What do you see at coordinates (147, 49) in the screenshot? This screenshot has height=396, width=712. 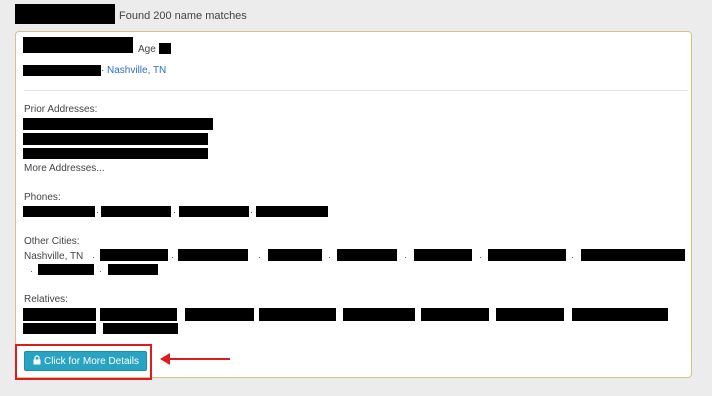 I see `age-label: Age` at bounding box center [147, 49].